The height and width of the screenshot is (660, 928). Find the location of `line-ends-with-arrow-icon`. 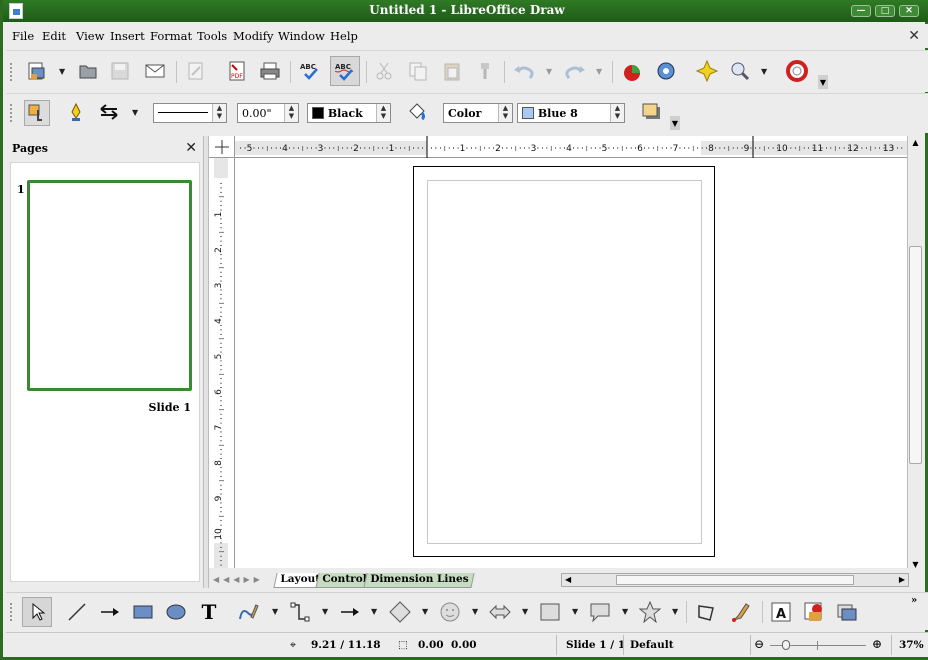

line-ends-with-arrow-icon is located at coordinates (110, 612).